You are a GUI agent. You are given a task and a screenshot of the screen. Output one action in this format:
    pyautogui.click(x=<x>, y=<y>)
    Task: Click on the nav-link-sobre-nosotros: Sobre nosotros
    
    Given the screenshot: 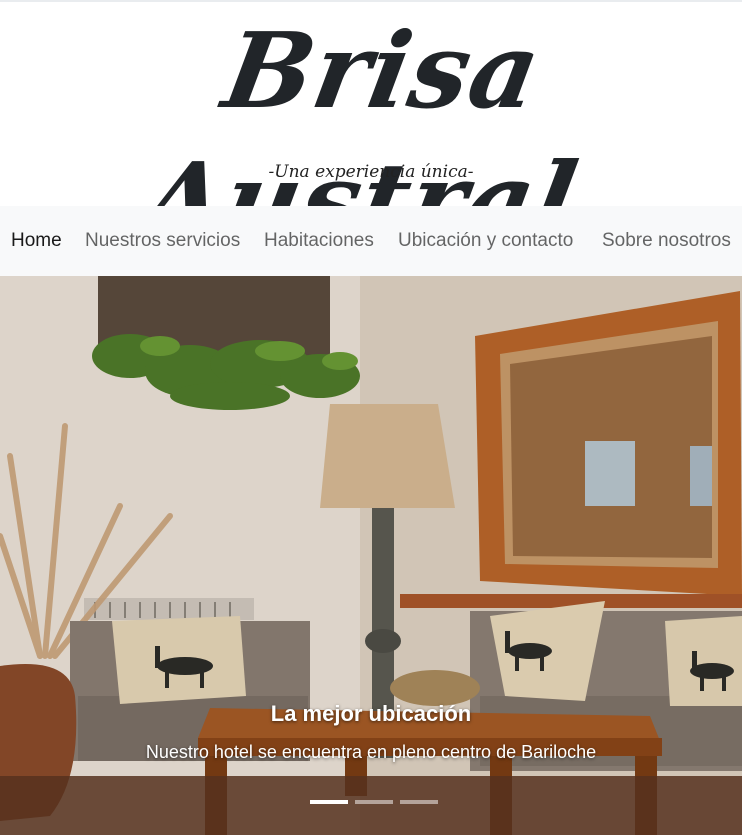 What is the action you would take?
    pyautogui.click(x=666, y=241)
    